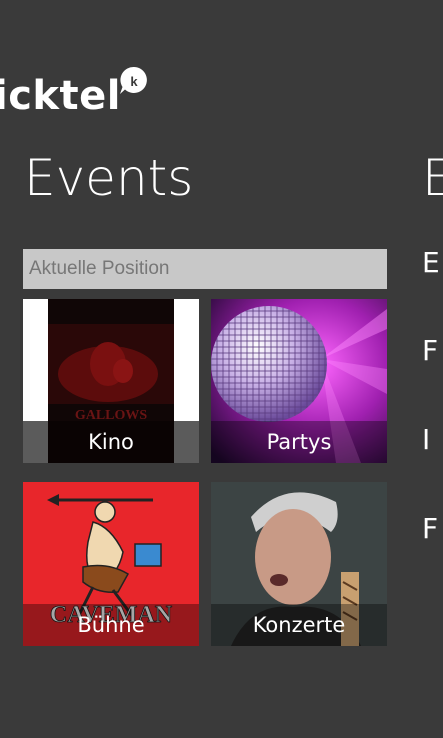  I want to click on tile-label: Bühne, so click(111, 625).